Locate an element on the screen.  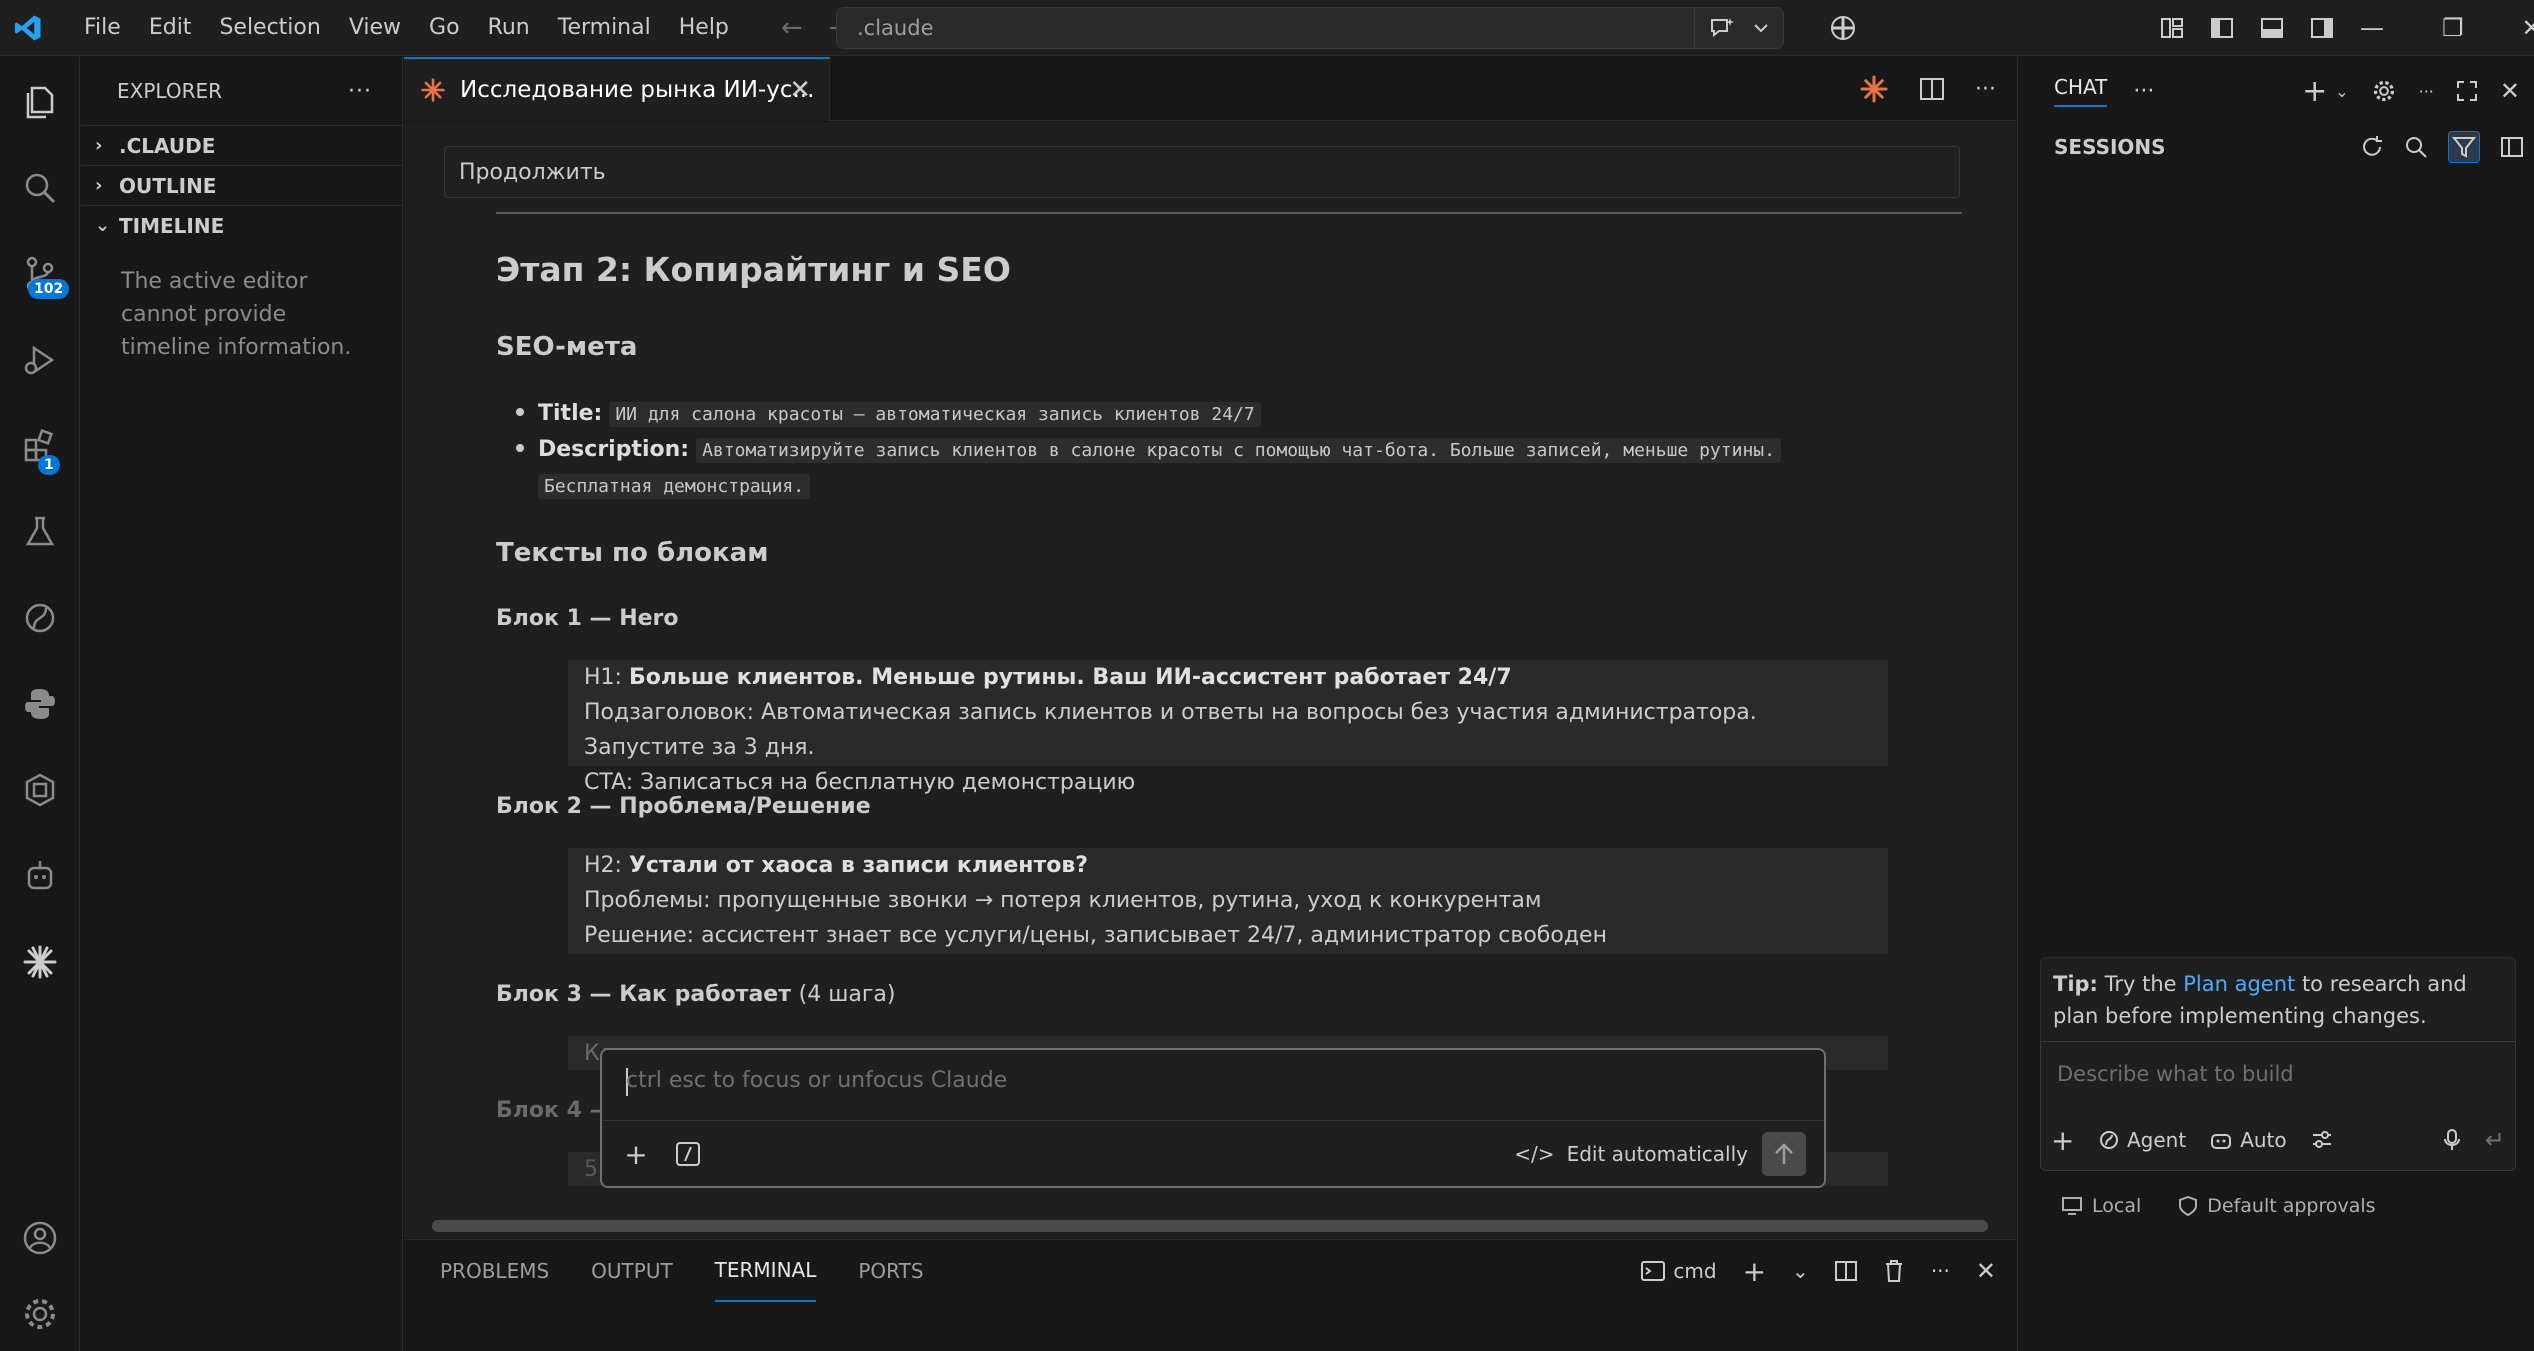
chevron-right-icon: › is located at coordinates (99, 145).